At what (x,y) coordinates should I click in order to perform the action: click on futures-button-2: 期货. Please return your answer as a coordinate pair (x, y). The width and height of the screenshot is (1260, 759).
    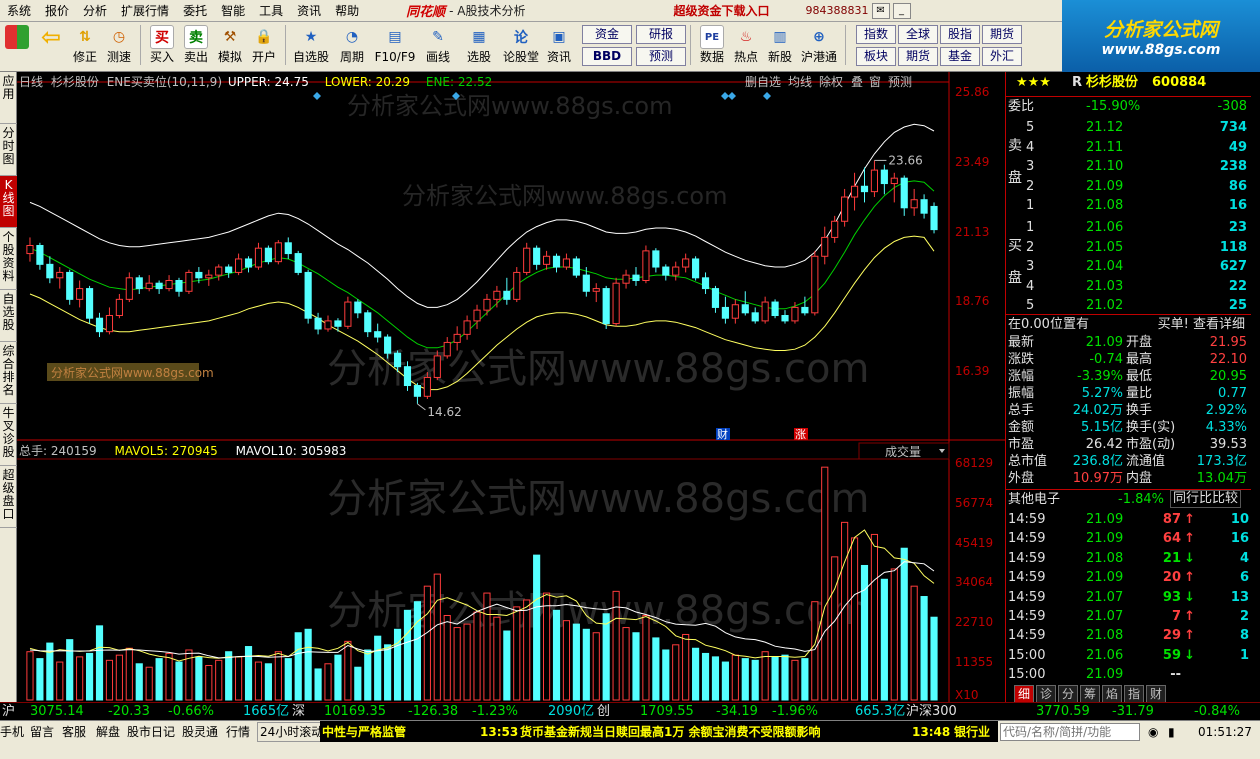
    Looking at the image, I should click on (918, 56).